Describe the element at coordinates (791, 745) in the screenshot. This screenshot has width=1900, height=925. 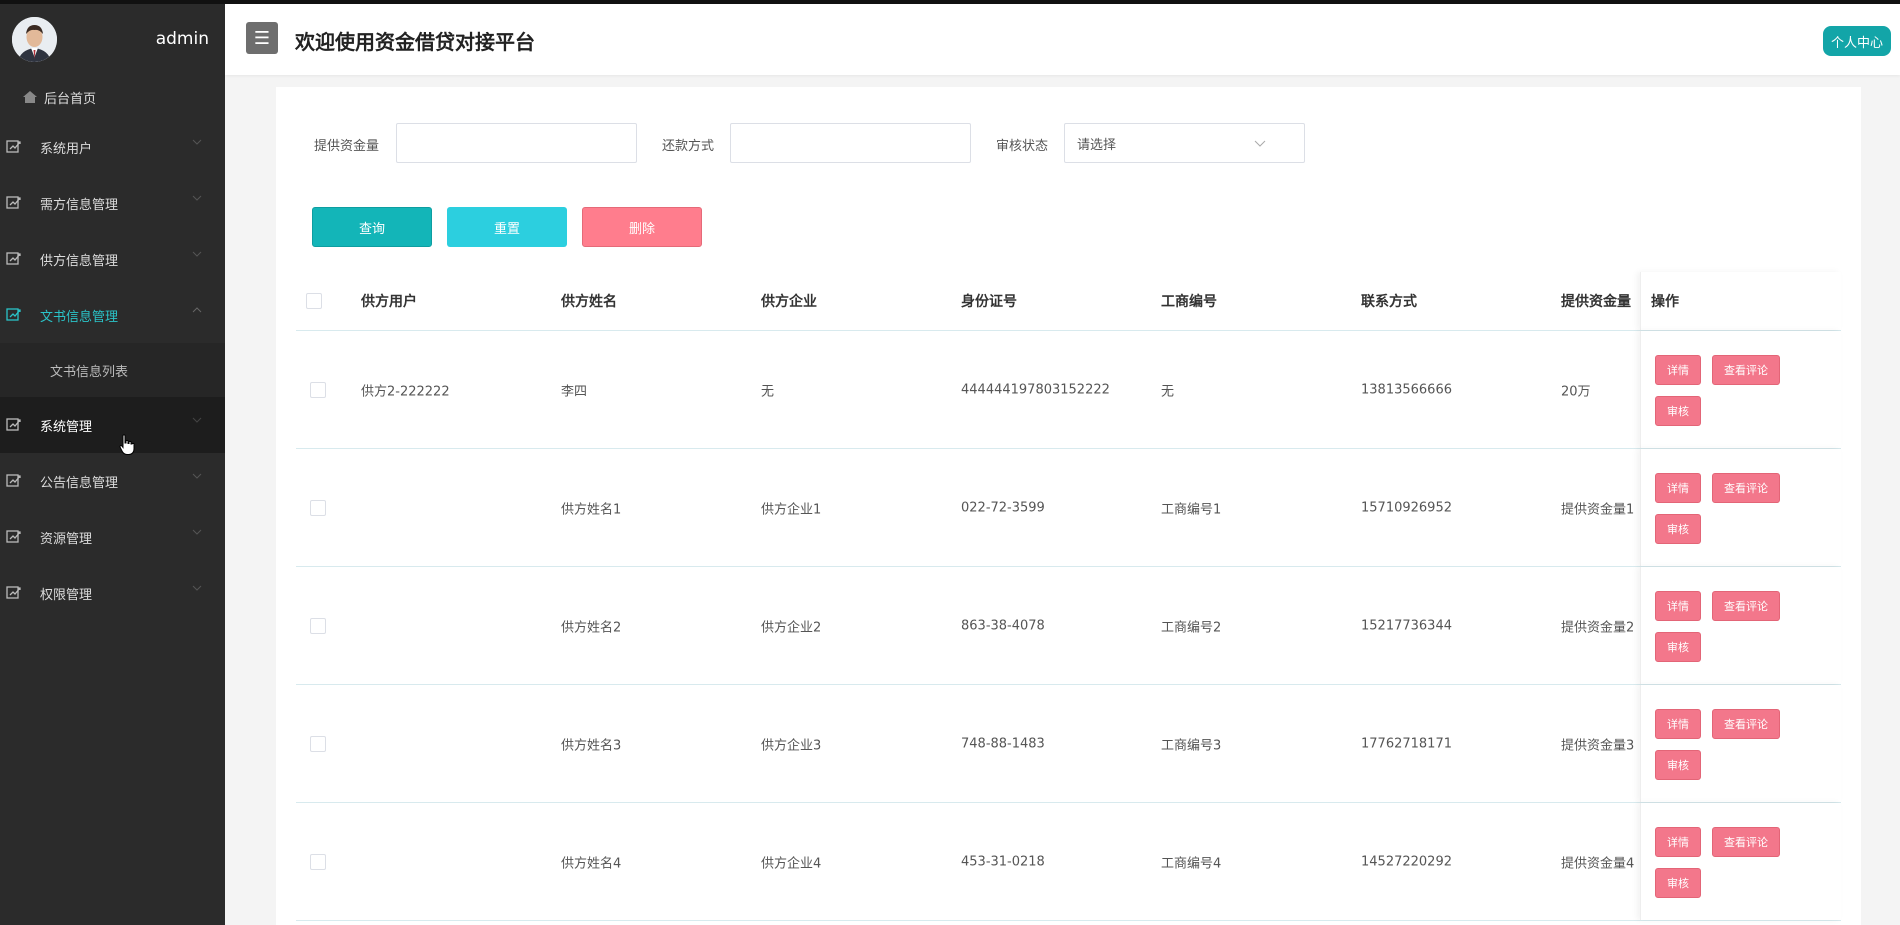
I see `cell-company: 供方企业3` at that location.